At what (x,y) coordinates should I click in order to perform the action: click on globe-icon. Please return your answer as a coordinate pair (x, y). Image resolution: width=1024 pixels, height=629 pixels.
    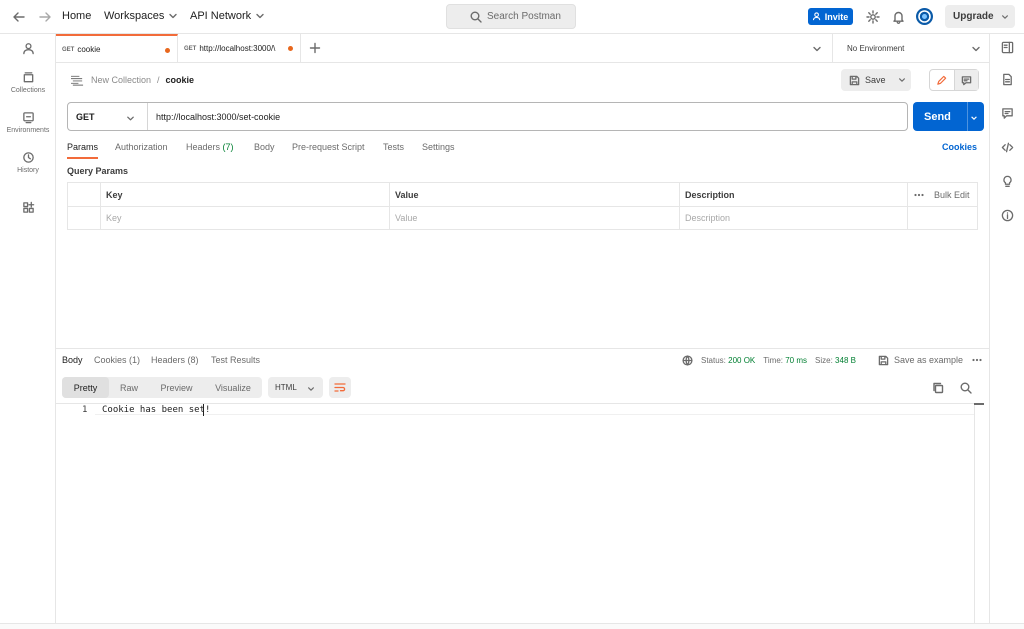
    Looking at the image, I should click on (687, 360).